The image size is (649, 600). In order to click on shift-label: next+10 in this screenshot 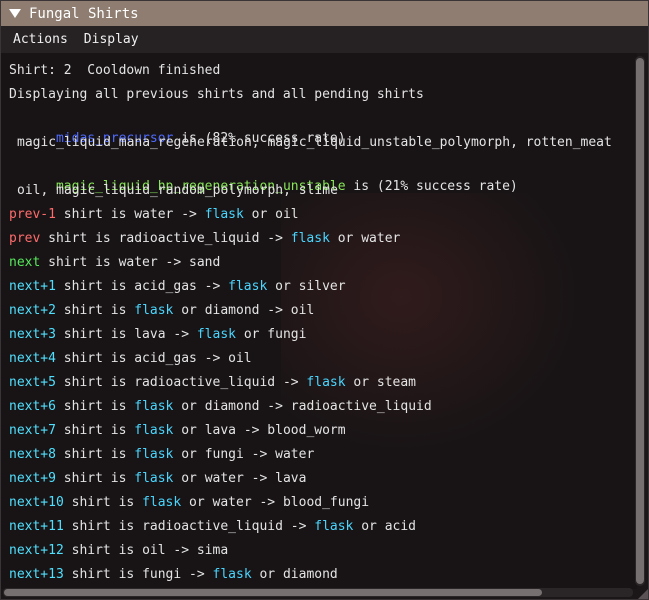, I will do `click(36, 502)`.